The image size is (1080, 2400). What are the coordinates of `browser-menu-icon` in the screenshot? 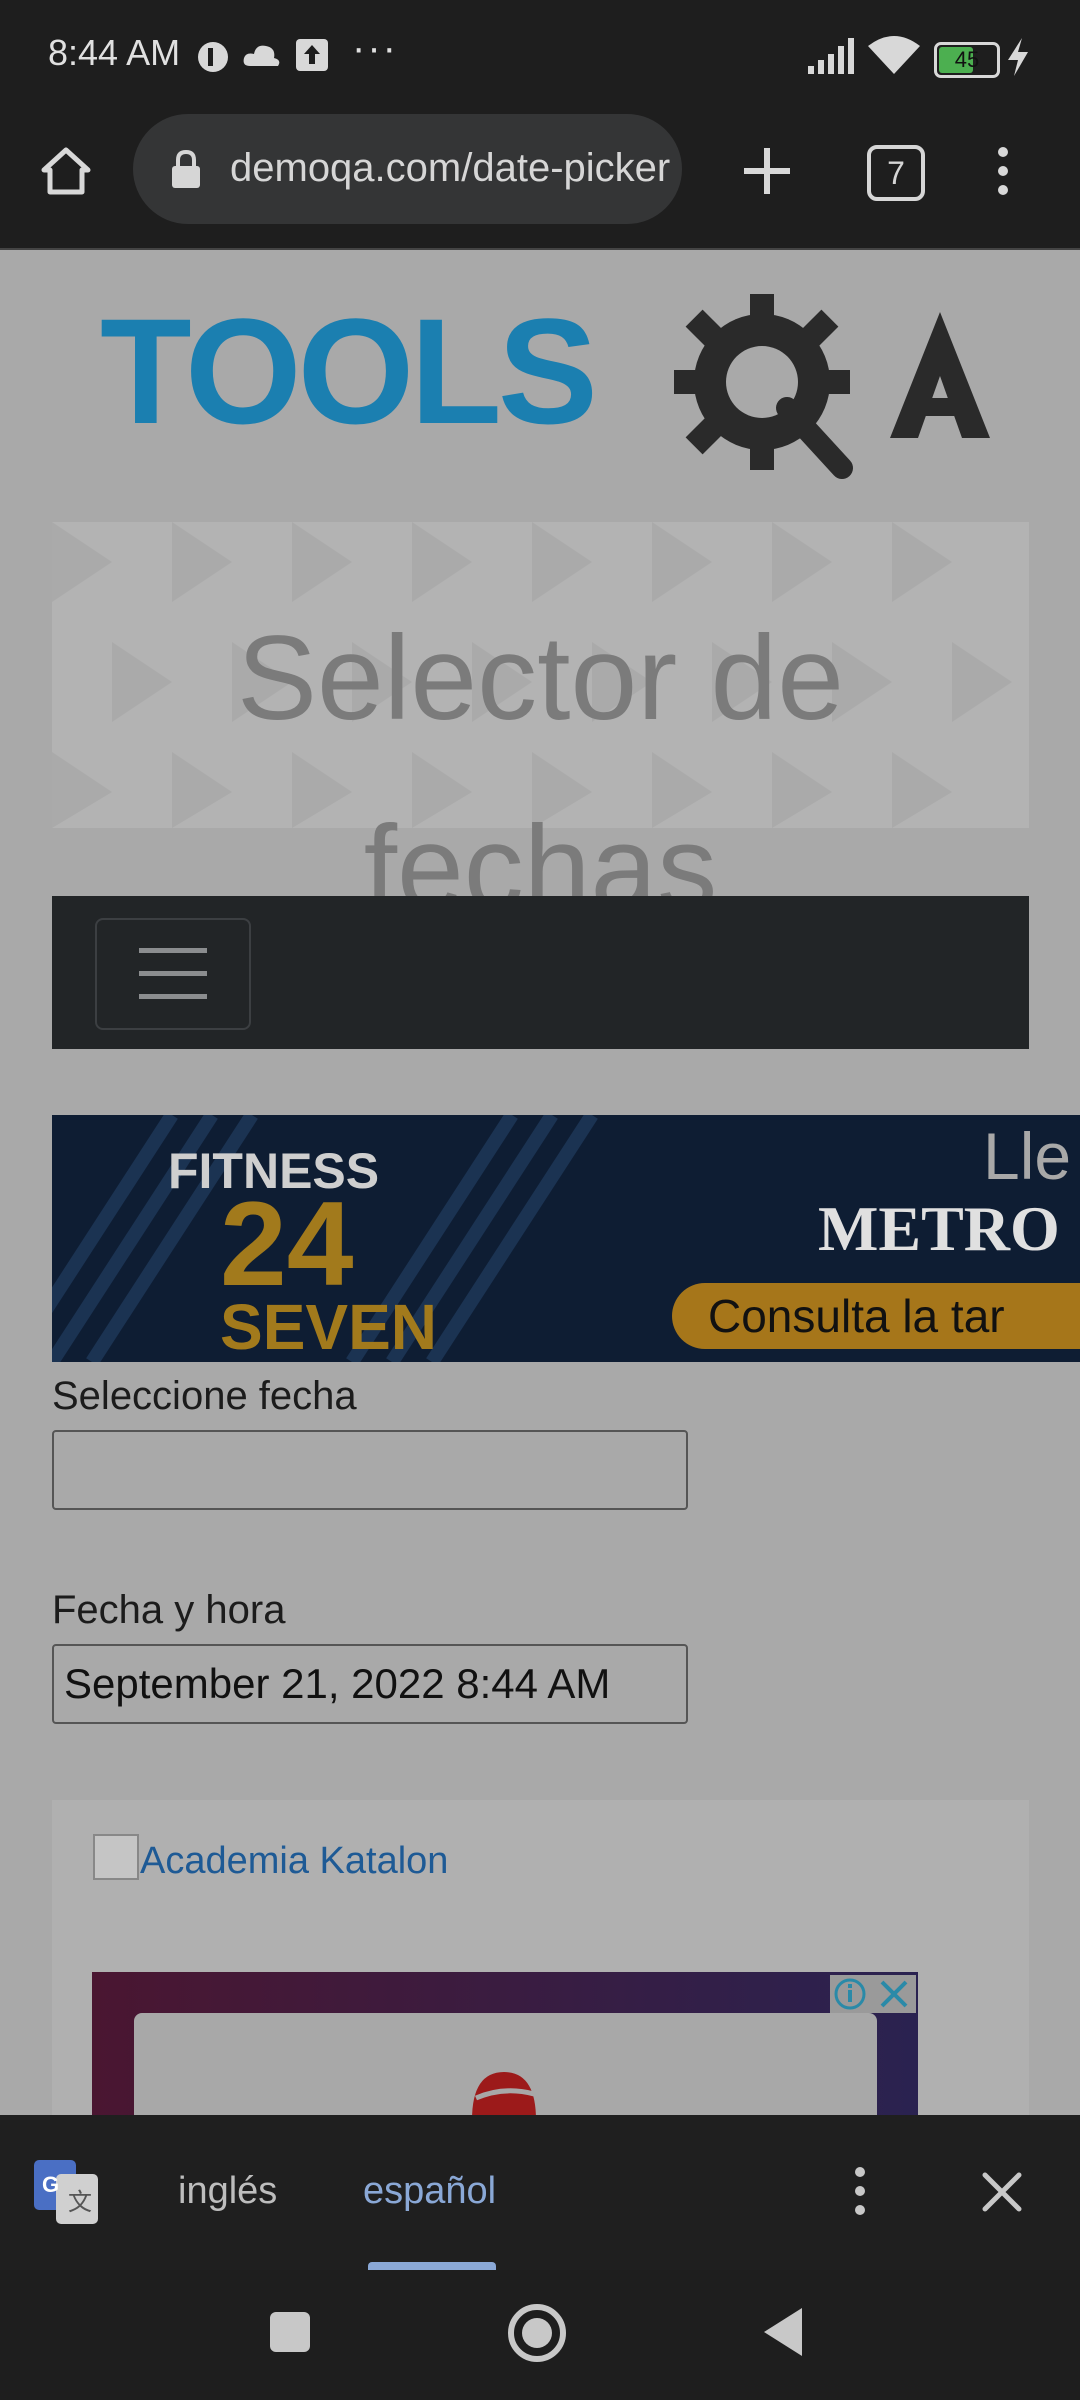 It's located at (1003, 171).